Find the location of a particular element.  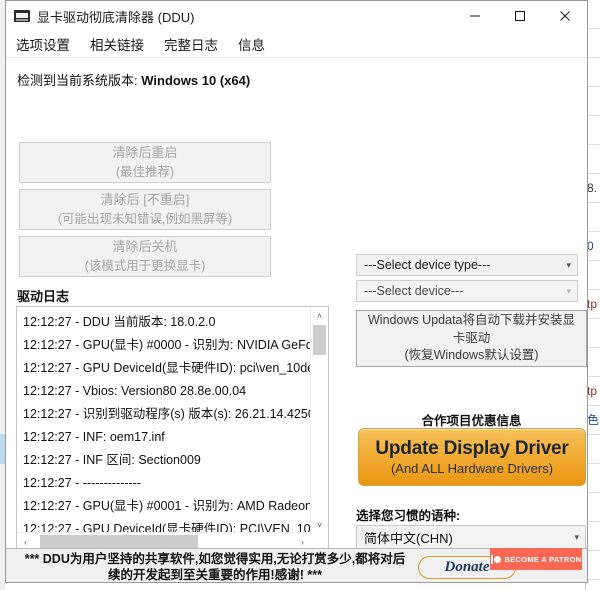

become-a-patron-button: BECOME A PATRON is located at coordinates (536, 559).